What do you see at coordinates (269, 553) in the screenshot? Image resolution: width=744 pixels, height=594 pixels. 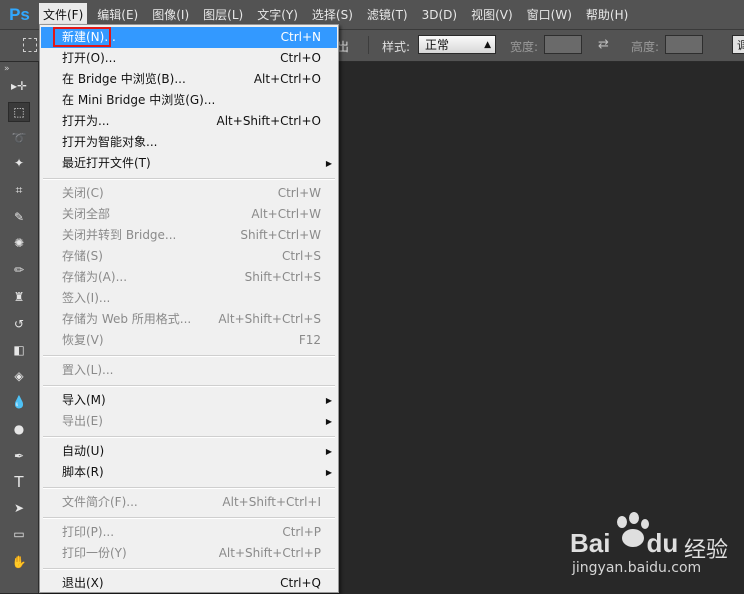 I see `menu-item-shortcut: Alt+Shift+Ctrl+P` at bounding box center [269, 553].